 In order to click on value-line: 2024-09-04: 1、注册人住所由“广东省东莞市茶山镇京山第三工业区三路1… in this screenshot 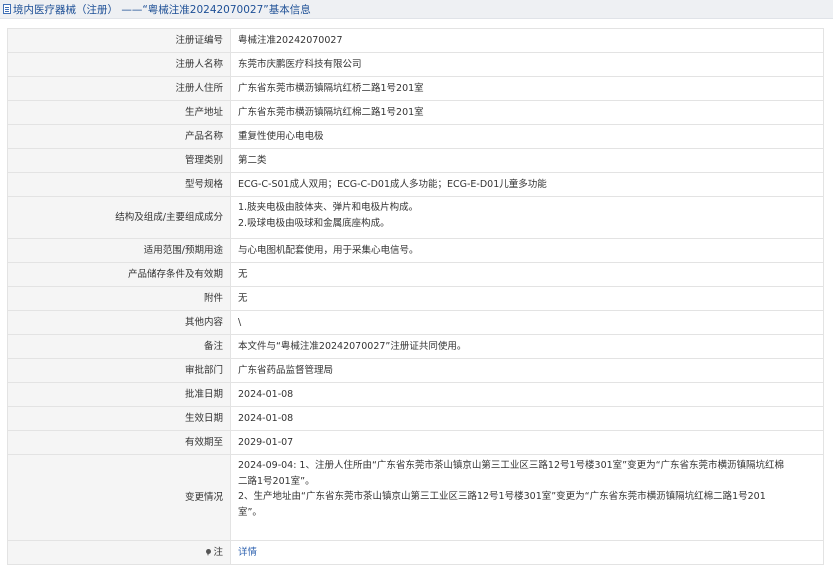, I will do `click(511, 465)`.